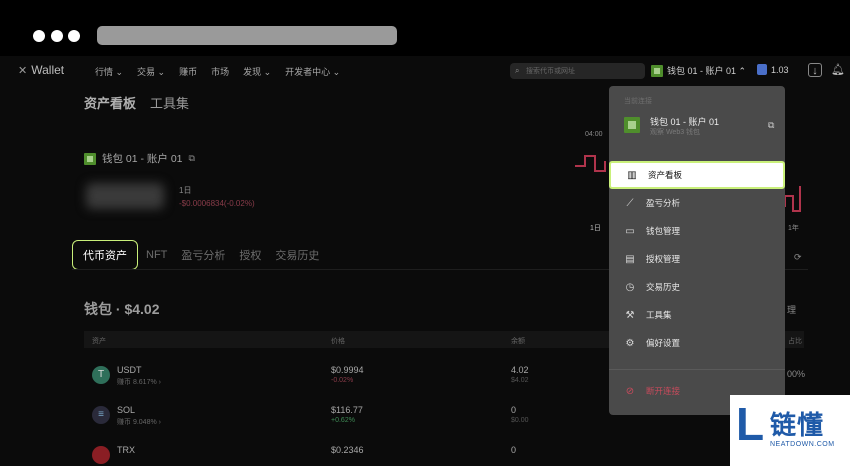 The height and width of the screenshot is (466, 850). Describe the element at coordinates (802, 444) in the screenshot. I see `watermark-sub: NEATDOWN.COM` at that location.